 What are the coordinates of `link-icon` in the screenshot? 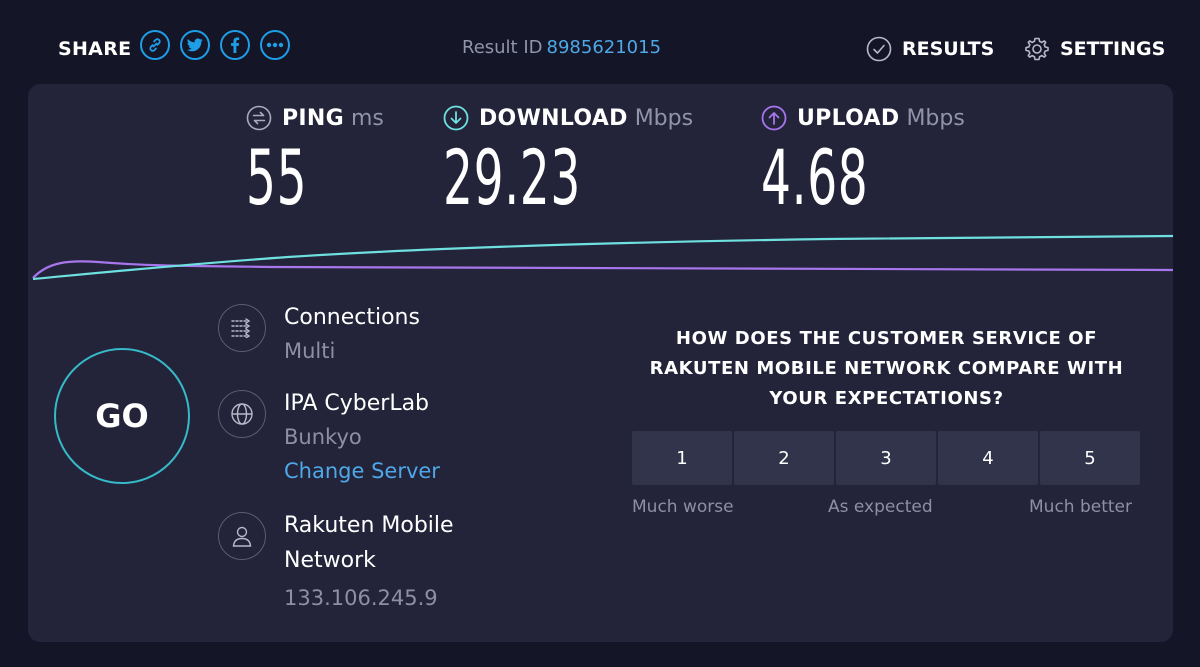 It's located at (155, 45).